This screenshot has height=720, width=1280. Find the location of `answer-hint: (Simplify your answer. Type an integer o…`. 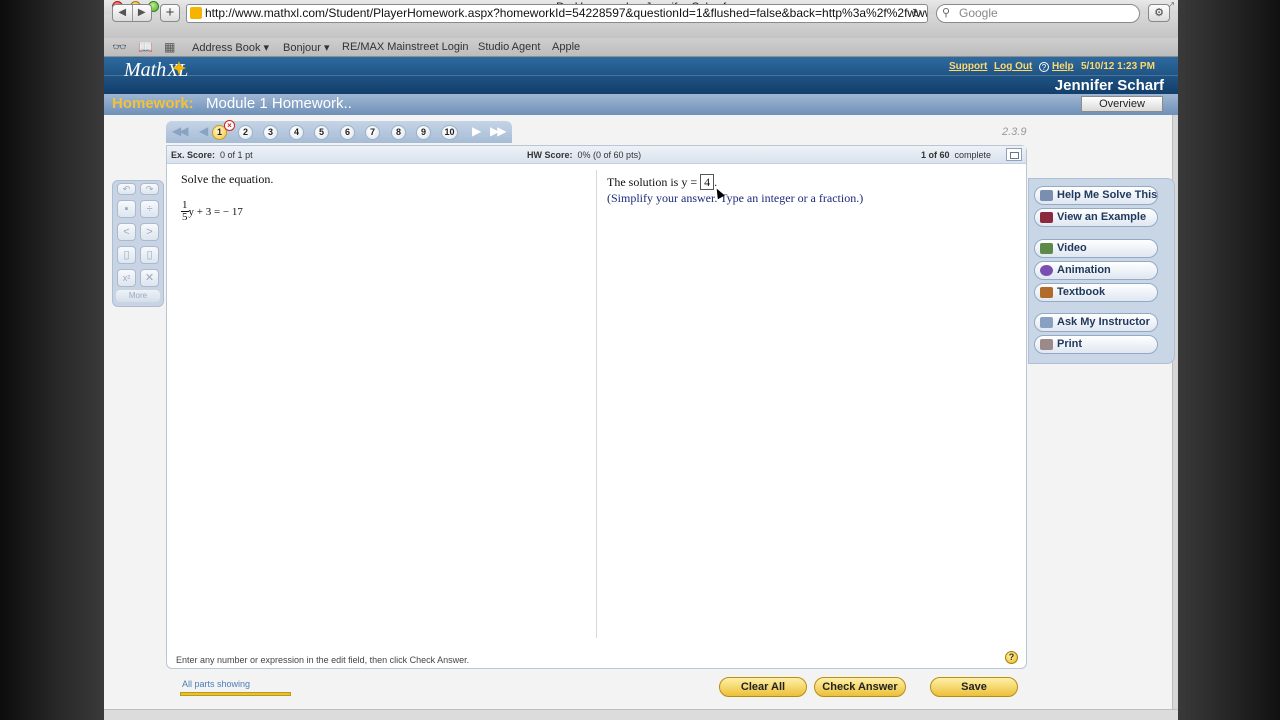

answer-hint: (Simplify your answer. Type an integer o… is located at coordinates (735, 198).